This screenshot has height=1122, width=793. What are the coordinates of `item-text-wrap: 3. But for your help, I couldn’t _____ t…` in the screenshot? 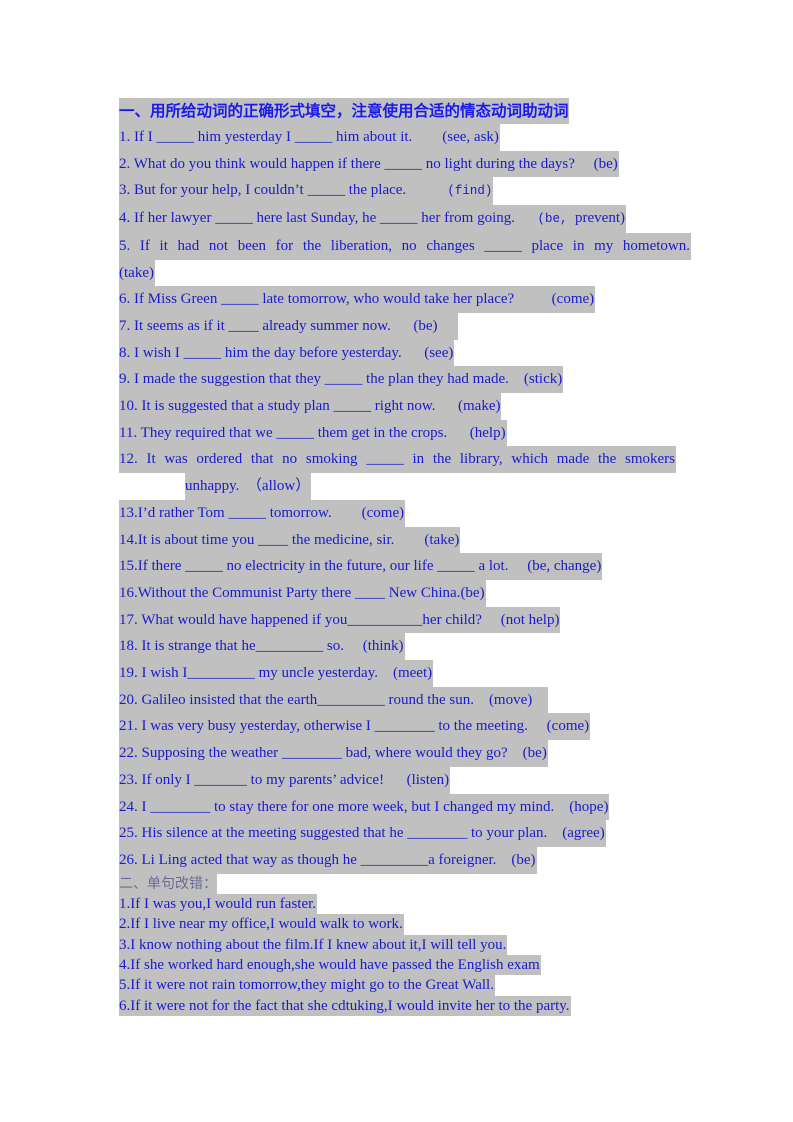 It's located at (306, 191).